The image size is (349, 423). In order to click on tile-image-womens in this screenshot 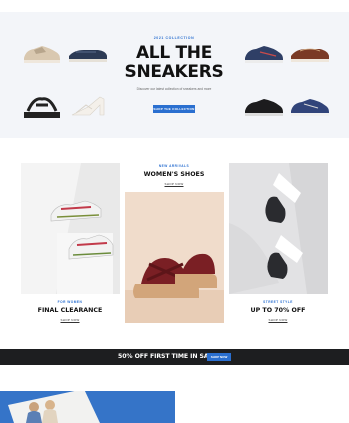, I will do `click(174, 257)`.